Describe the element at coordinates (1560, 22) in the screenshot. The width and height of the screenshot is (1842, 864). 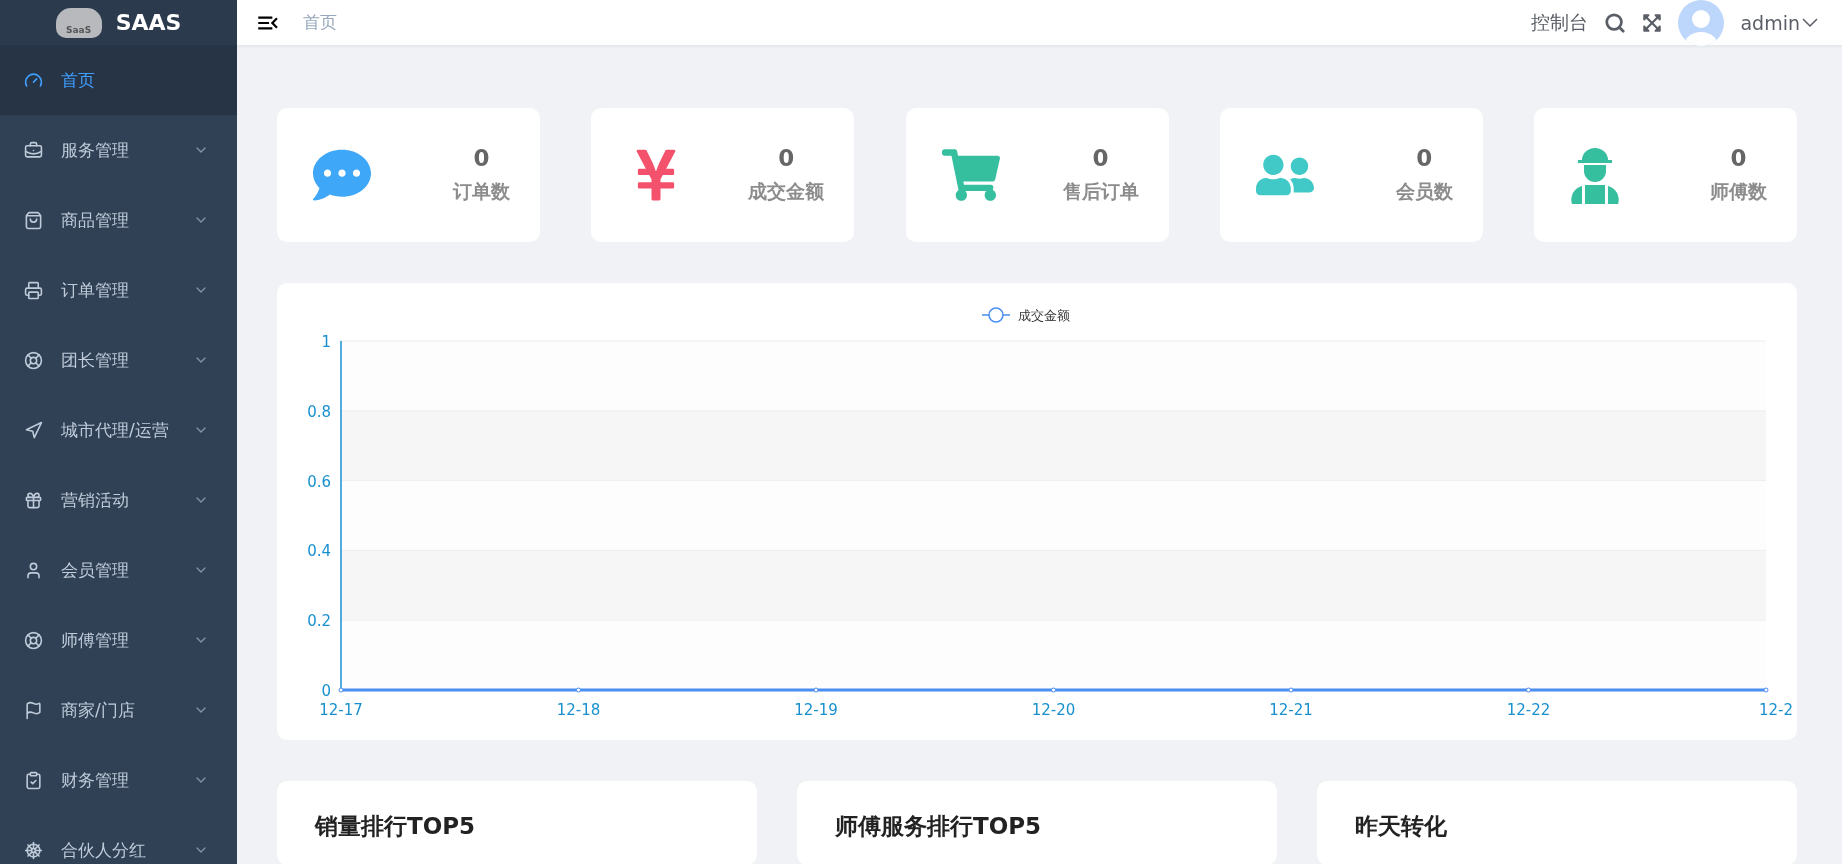
I see `console-link: 控制台` at that location.